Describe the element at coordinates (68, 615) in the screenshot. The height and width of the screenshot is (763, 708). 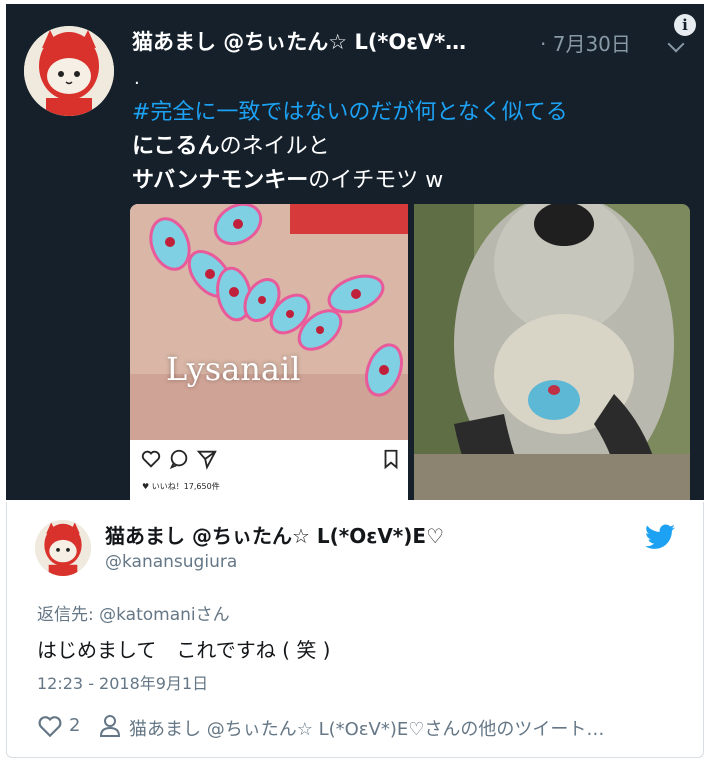
I see `reply-prefix: 返信先:` at that location.